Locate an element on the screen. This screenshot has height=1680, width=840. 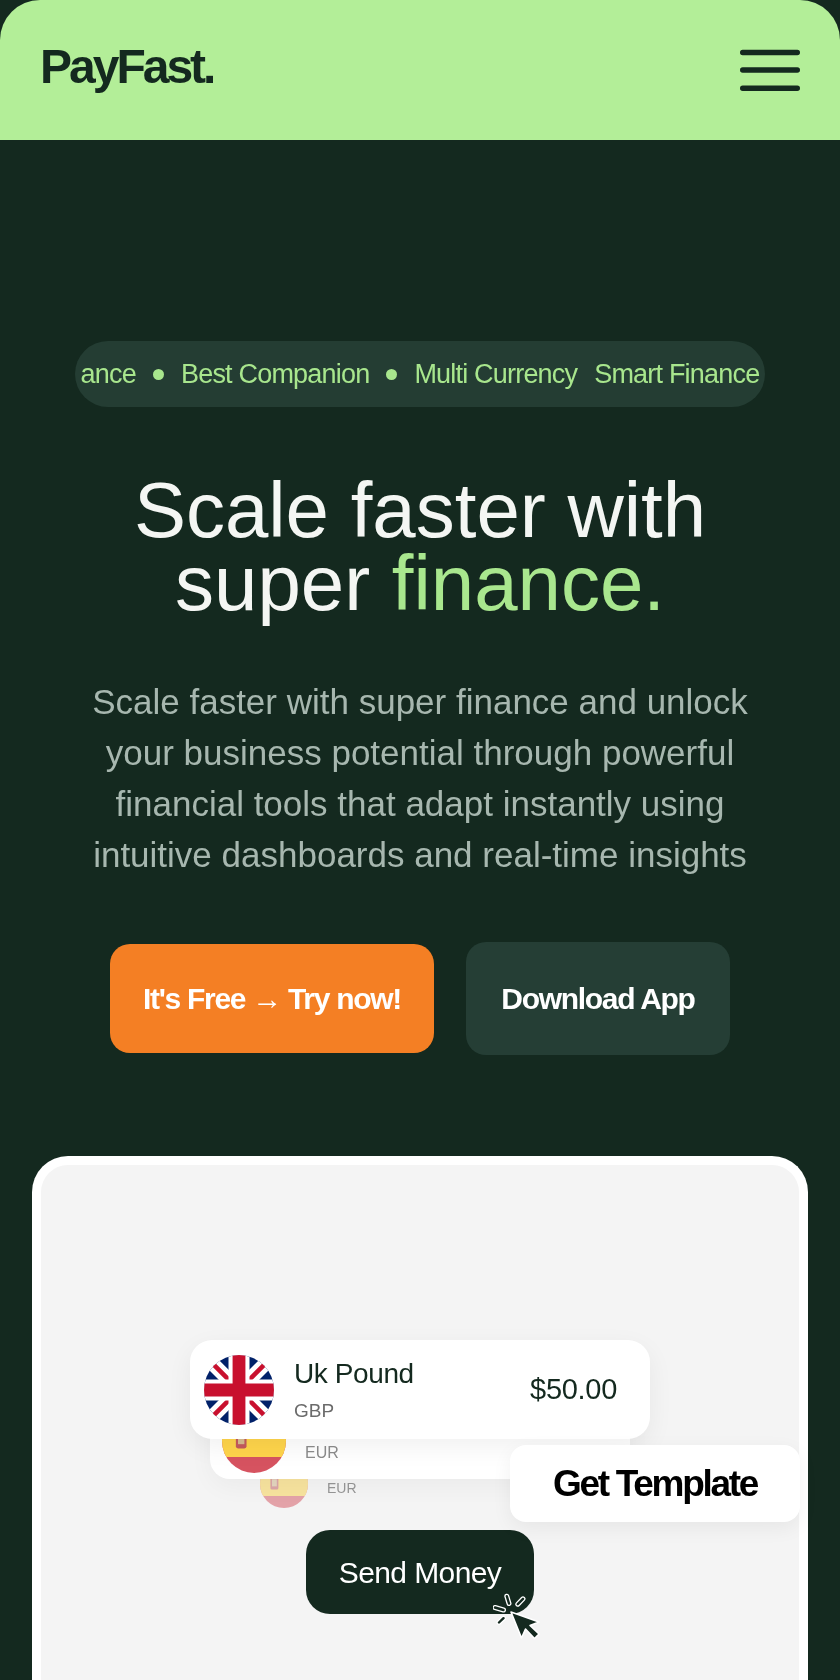
hero-heading: Scale faster with super finance. is located at coordinates (420, 549).